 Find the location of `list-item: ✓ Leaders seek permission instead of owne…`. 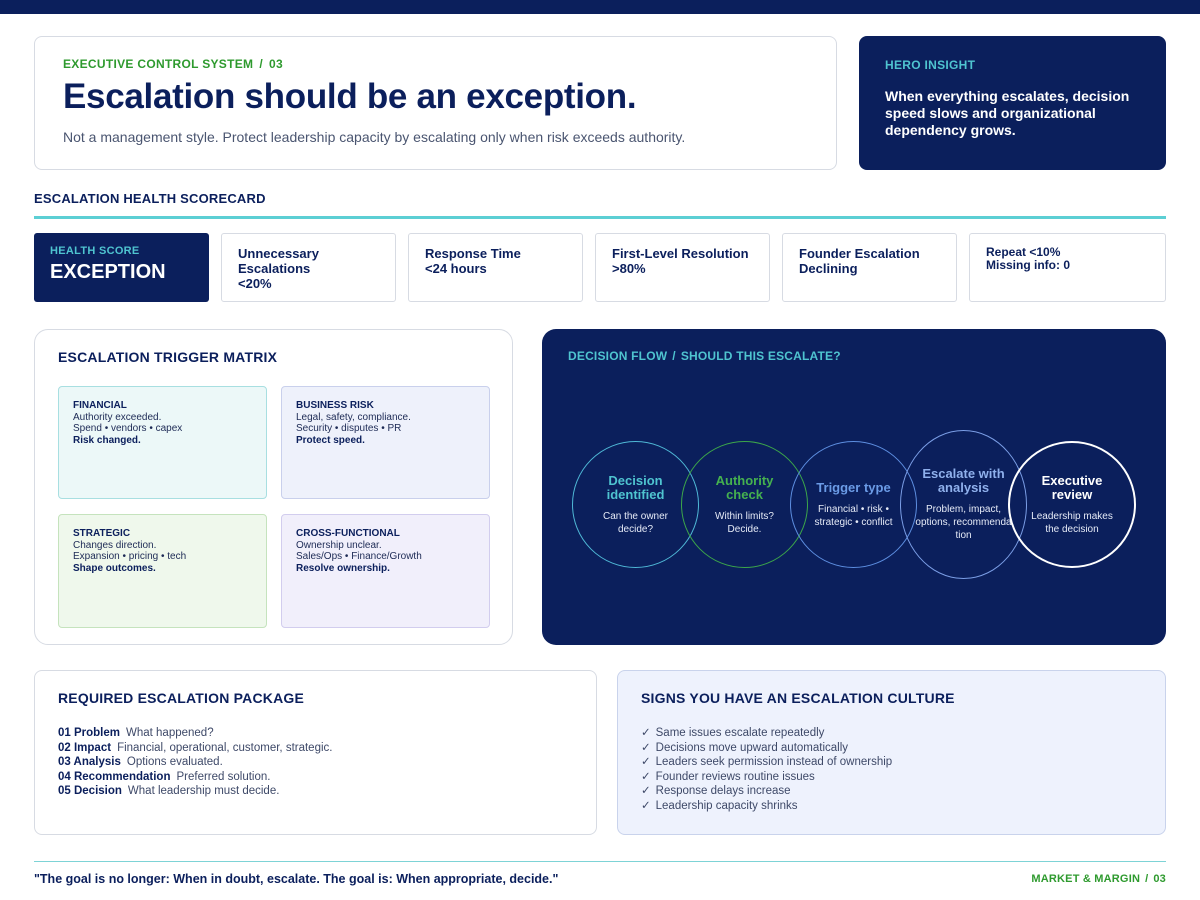

list-item: ✓ Leaders seek permission instead of owne… is located at coordinates (891, 762).